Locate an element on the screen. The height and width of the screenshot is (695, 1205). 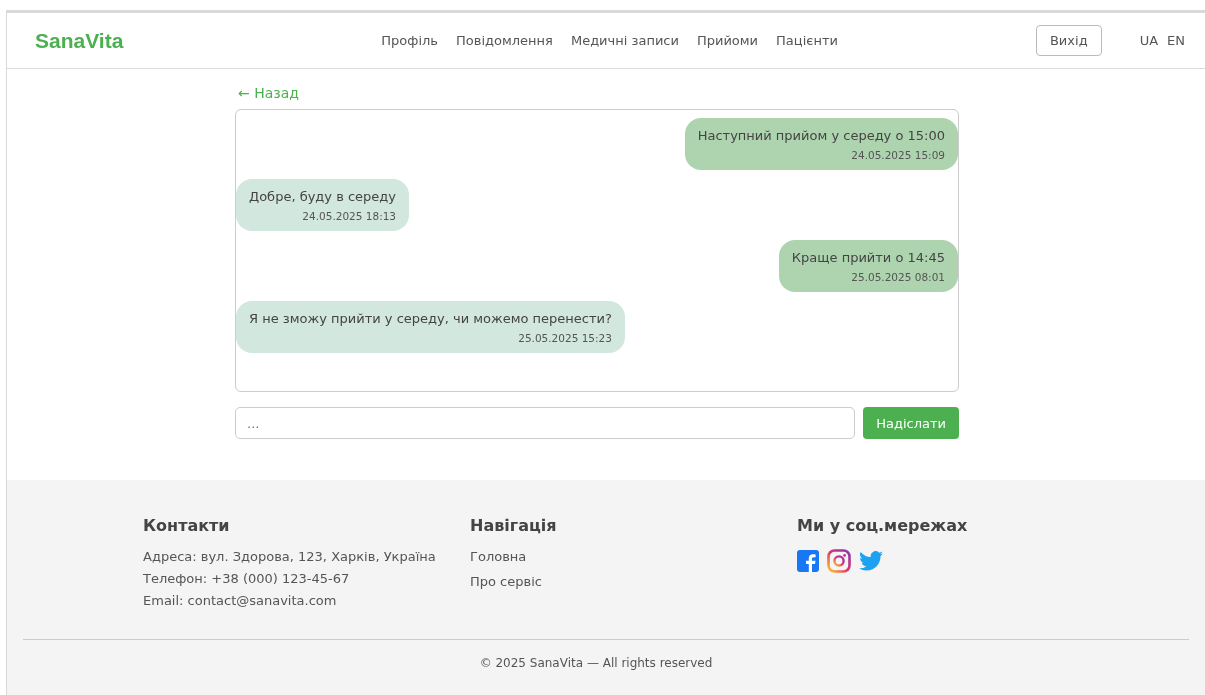
footer-link: Головна is located at coordinates (498, 556).